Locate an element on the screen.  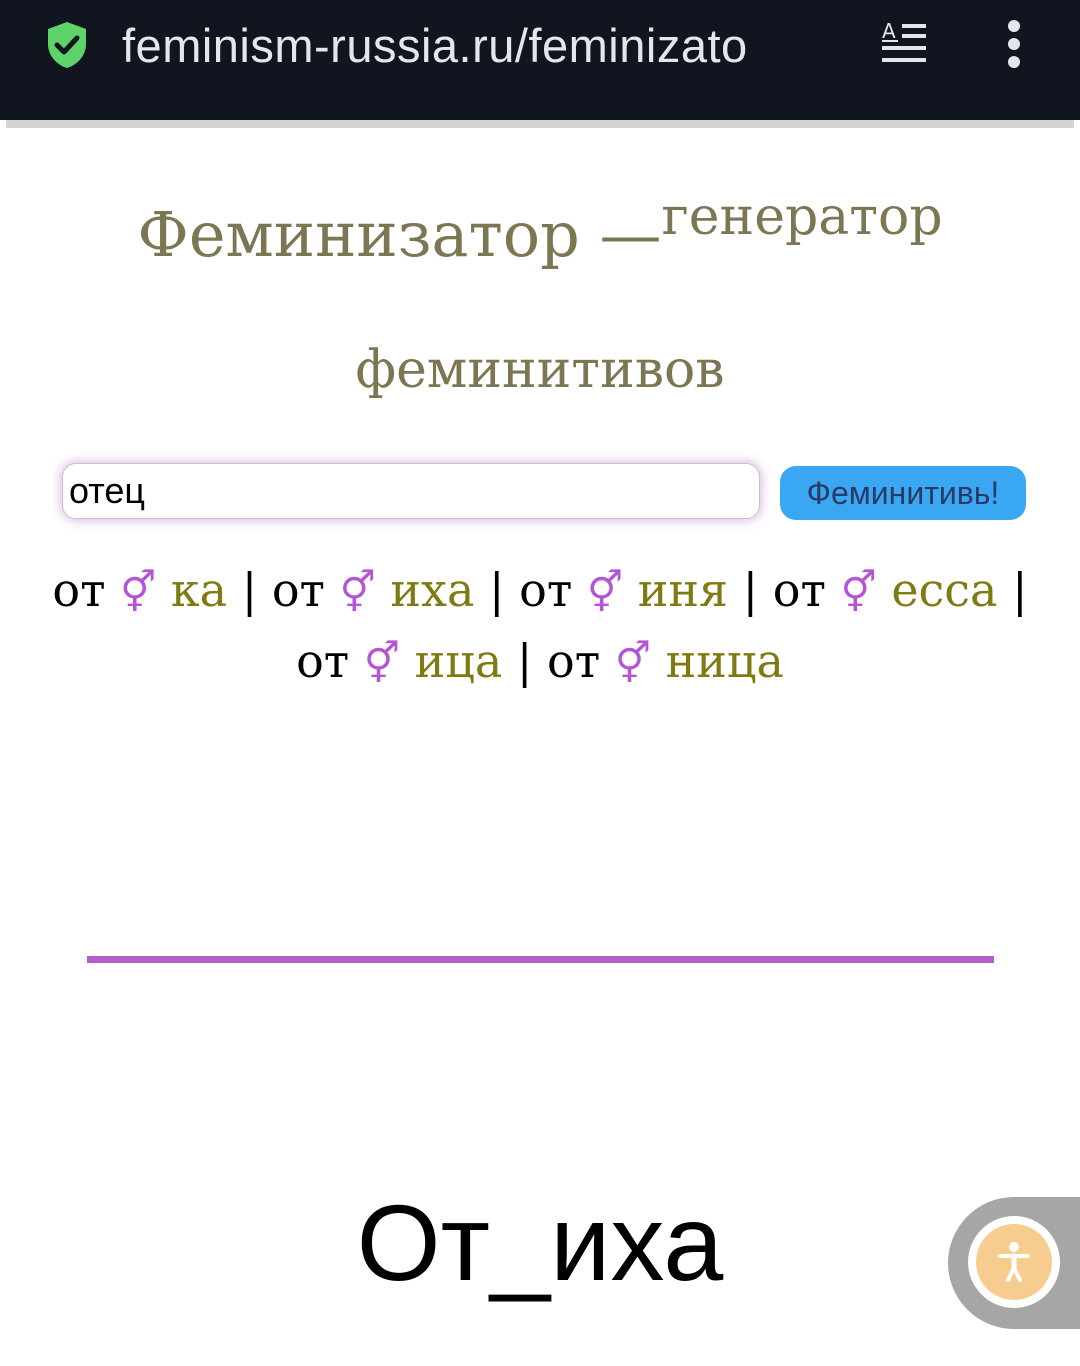
feminitive-button: Феминитивь! is located at coordinates (903, 493).